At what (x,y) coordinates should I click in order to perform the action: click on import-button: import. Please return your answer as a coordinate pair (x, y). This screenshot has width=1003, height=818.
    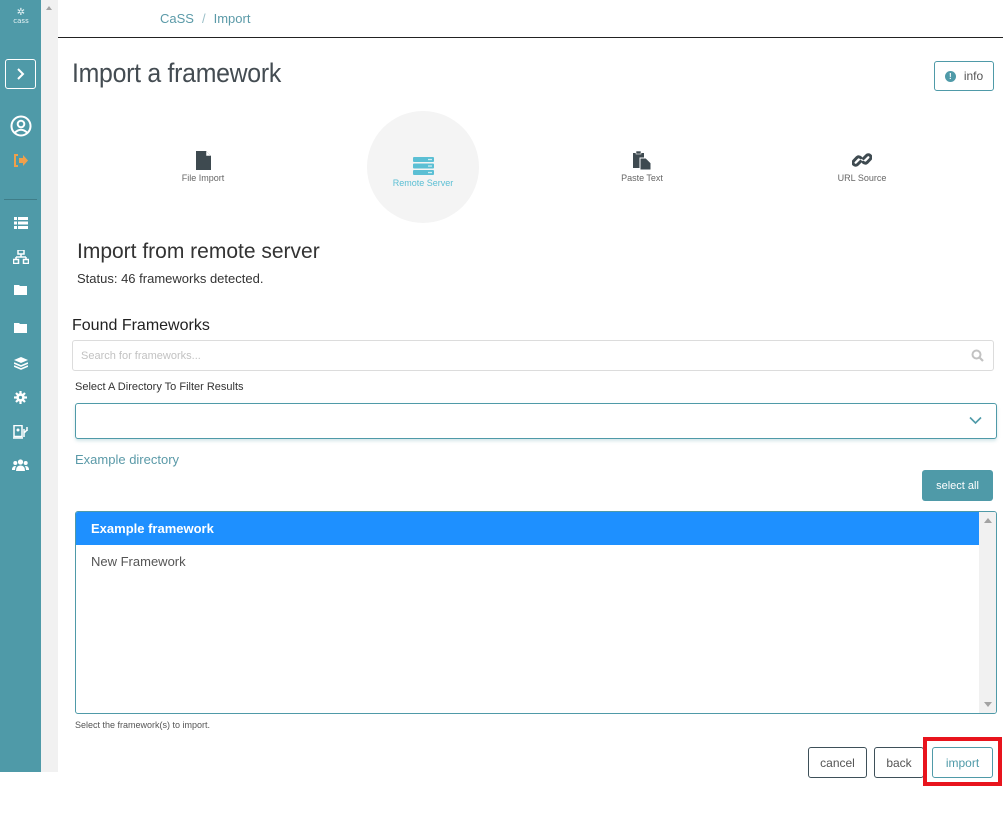
    Looking at the image, I should click on (962, 762).